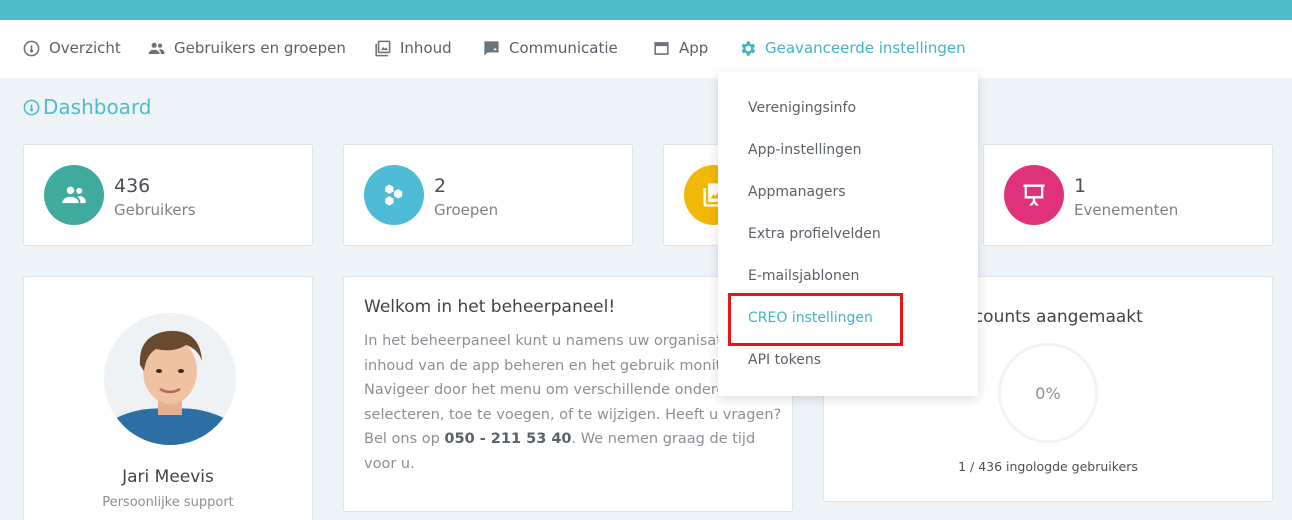 This screenshot has height=520, width=1292. Describe the element at coordinates (168, 195) in the screenshot. I see `stat-card-users: 436 Gebruikers` at that location.